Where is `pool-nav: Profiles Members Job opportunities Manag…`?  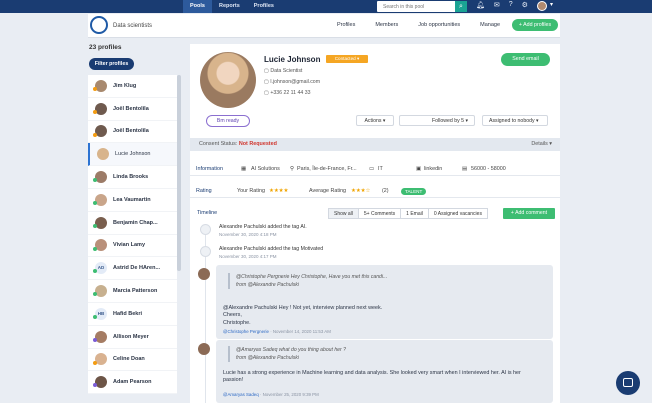 pool-nav: Profiles Members Job opportunities Manag… is located at coordinates (418, 25).